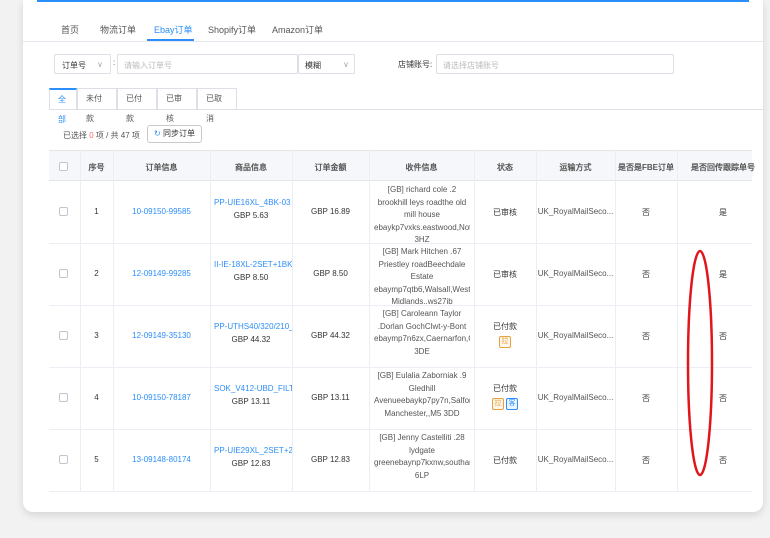 The width and height of the screenshot is (770, 538). What do you see at coordinates (393, 28) in the screenshot?
I see `nav-tabs: 首页 物流订单 Ebay订单 Shopify订单 Amazon订单` at bounding box center [393, 28].